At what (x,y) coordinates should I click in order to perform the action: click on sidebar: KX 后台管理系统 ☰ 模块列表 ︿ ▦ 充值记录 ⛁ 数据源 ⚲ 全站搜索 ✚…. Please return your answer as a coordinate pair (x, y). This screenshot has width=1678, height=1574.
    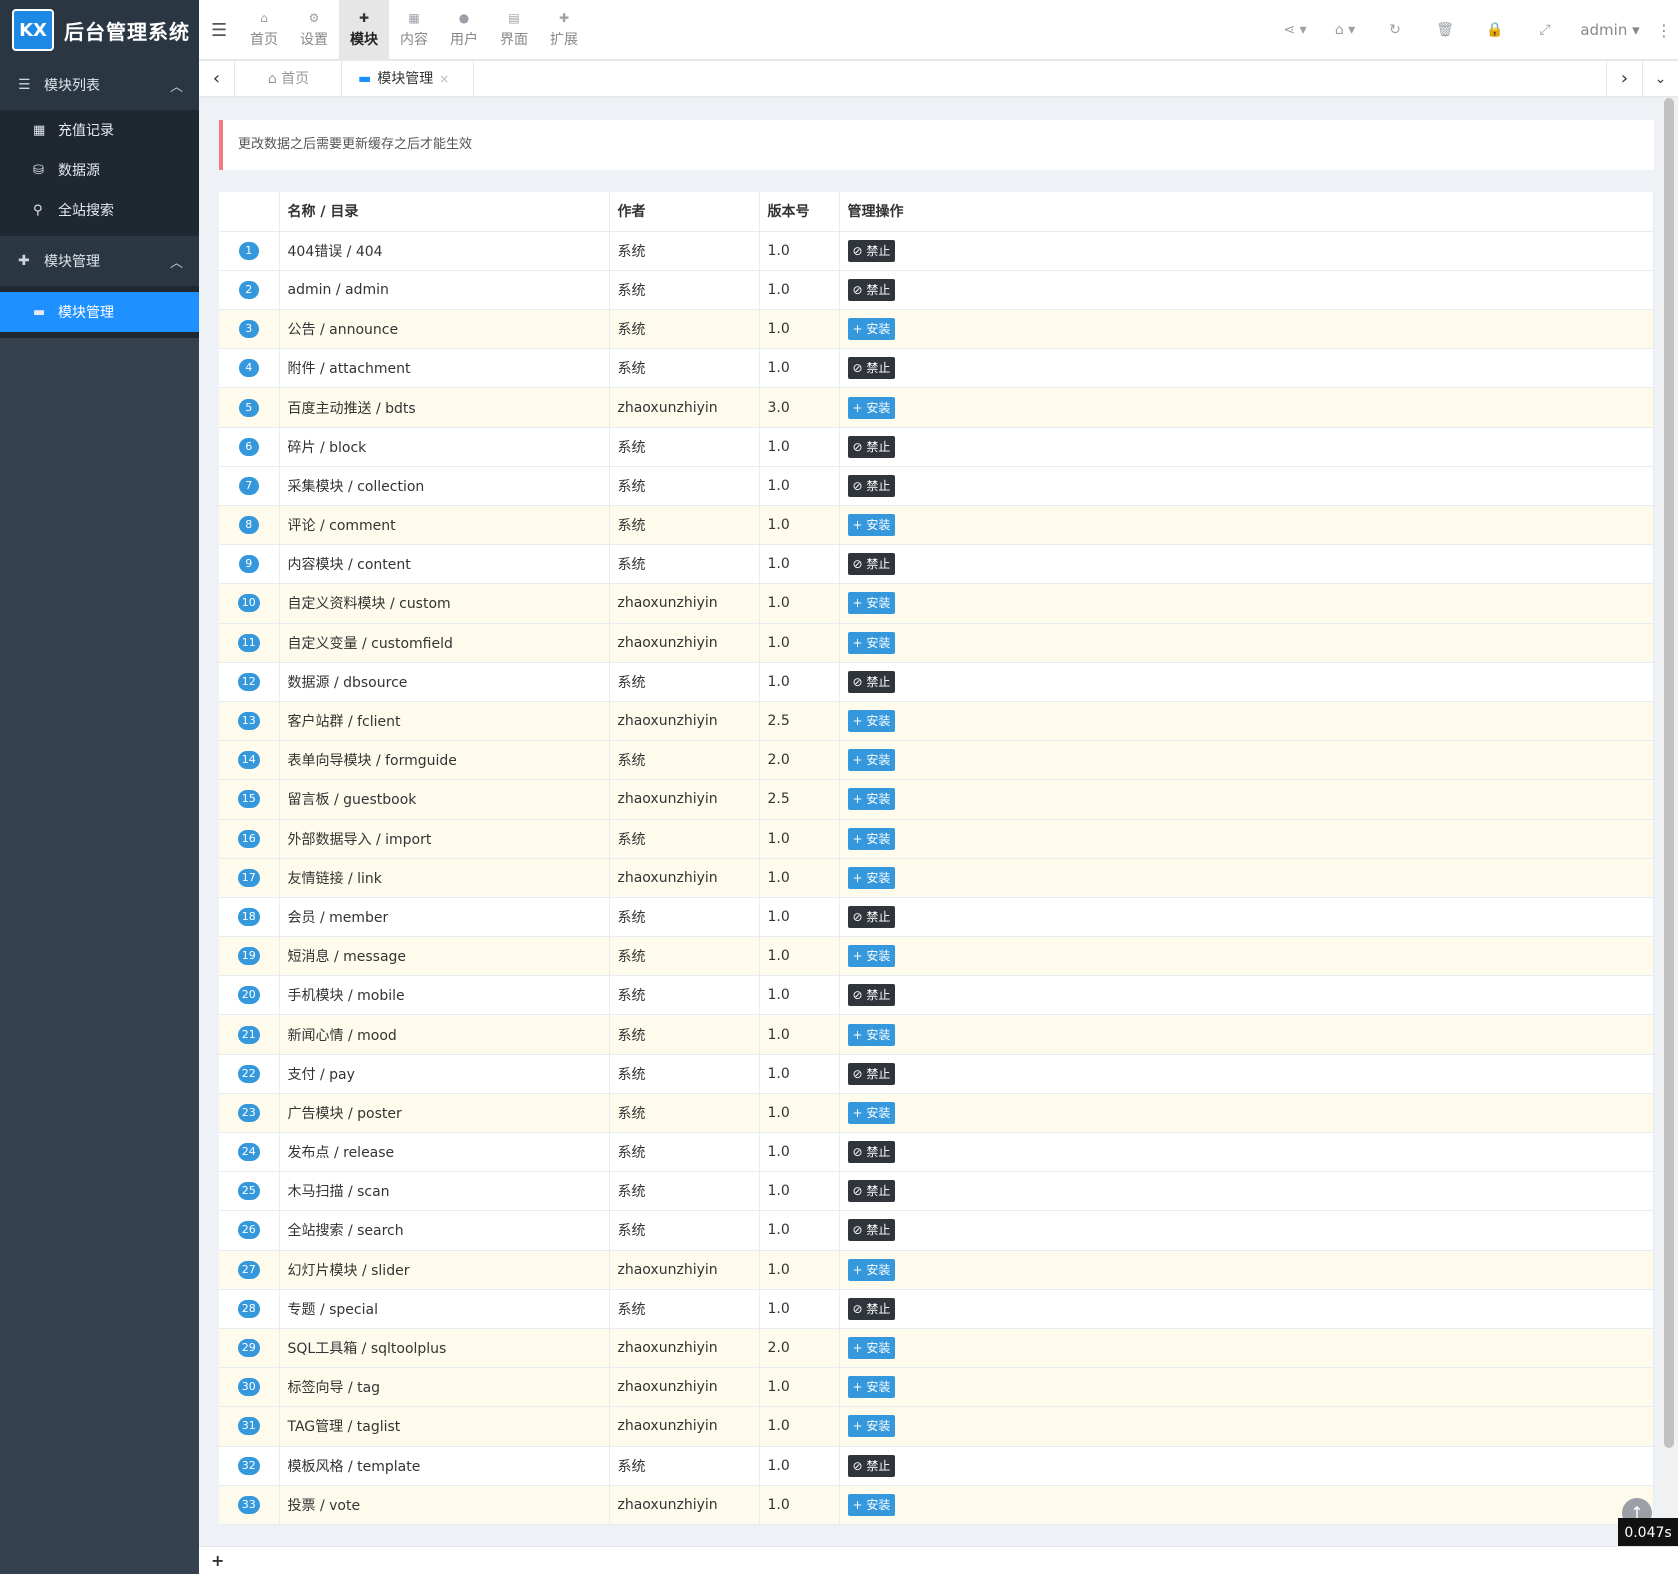
    Looking at the image, I should click on (99, 787).